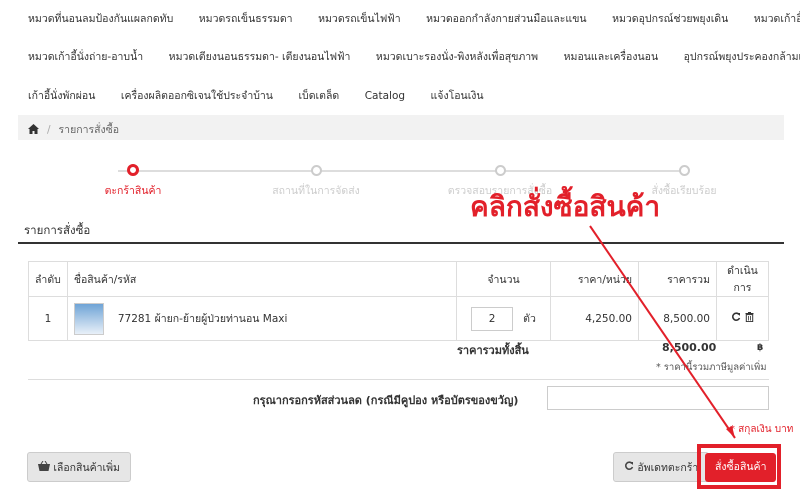  Describe the element at coordinates (203, 319) in the screenshot. I see `product-name: 77281 ผ้ายก-ย้ายผู้ป่วยท่านอน Maxi` at that location.